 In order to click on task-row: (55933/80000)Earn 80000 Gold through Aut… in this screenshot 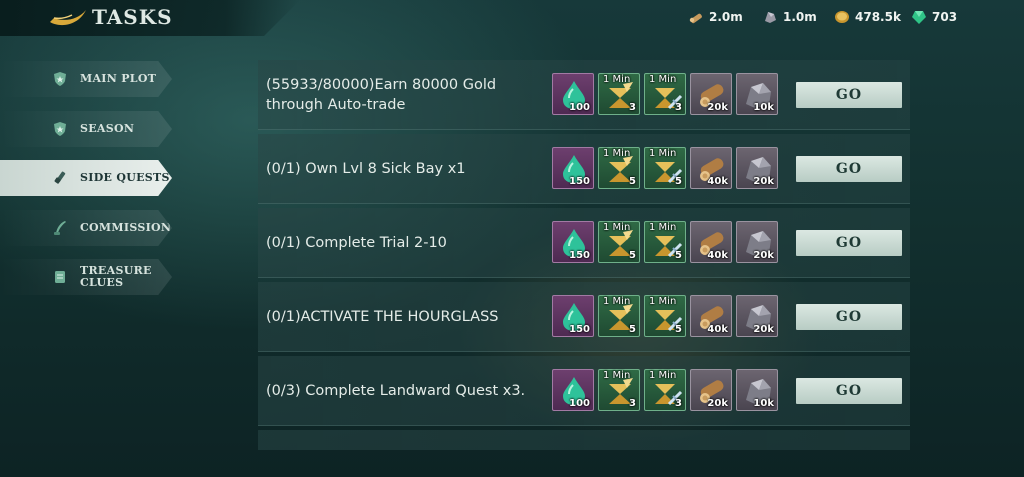, I will do `click(584, 95)`.